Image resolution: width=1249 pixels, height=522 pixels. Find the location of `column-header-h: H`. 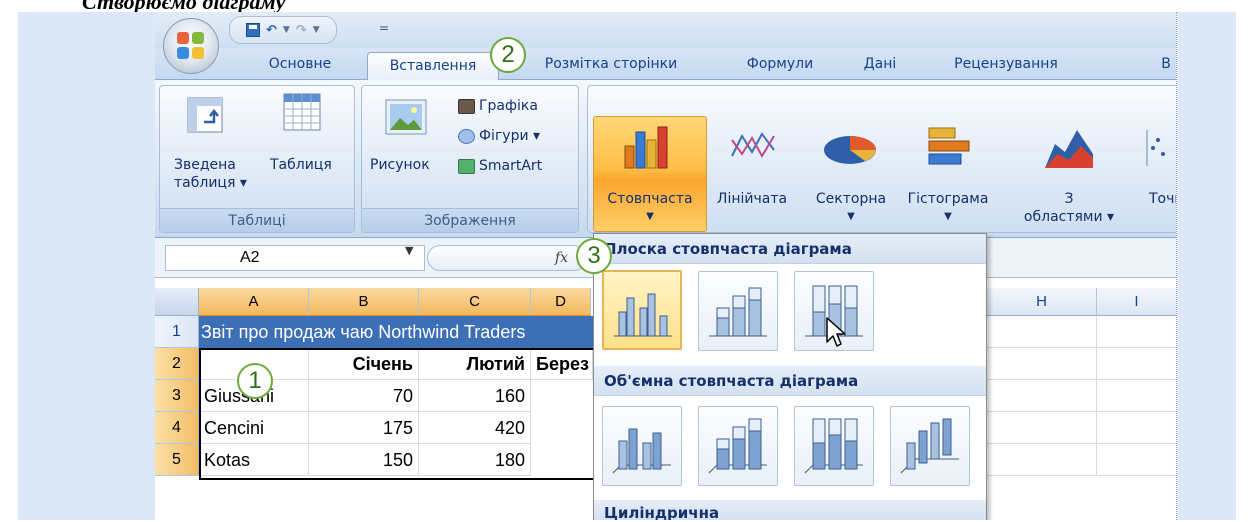

column-header-h: H is located at coordinates (1042, 302).